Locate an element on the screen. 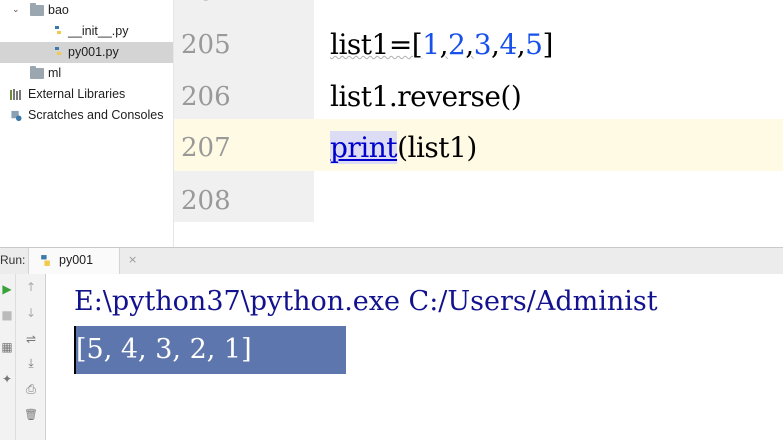 The height and width of the screenshot is (440, 783). code-line-207: print(list1) is located at coordinates (403, 148).